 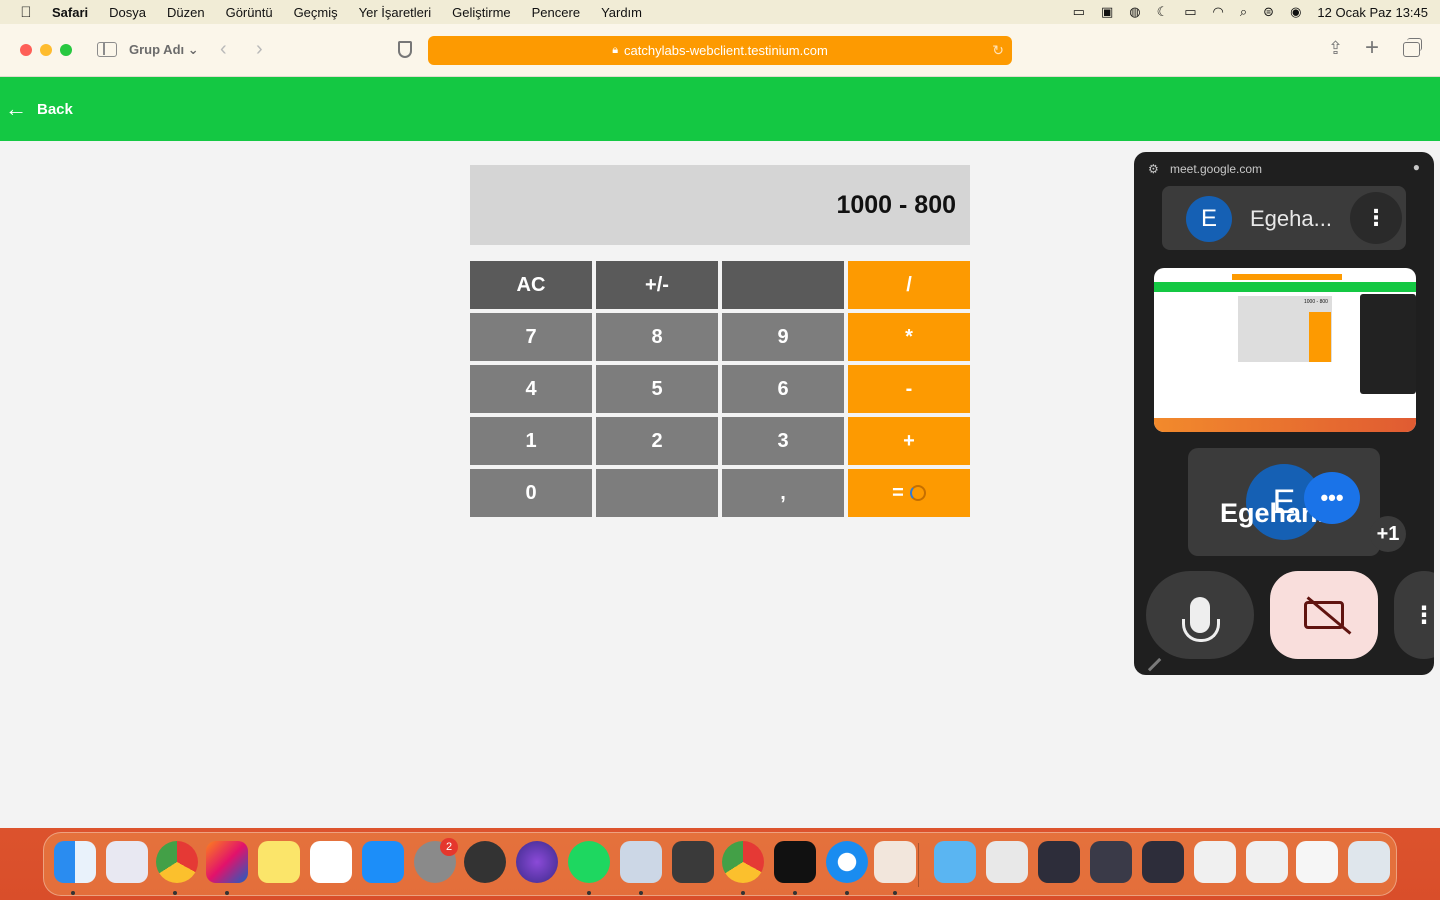 I want to click on reload-icon: ↻, so click(x=998, y=50).